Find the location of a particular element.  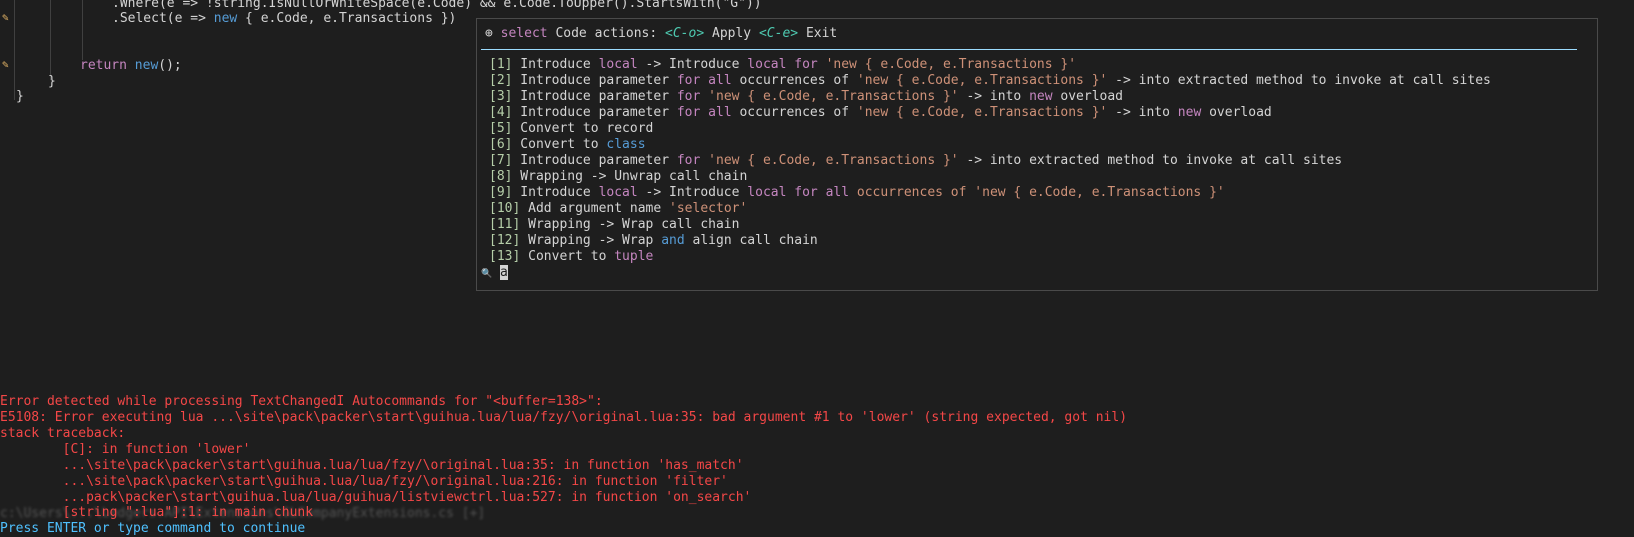

item-number: [6] is located at coordinates (501, 144).